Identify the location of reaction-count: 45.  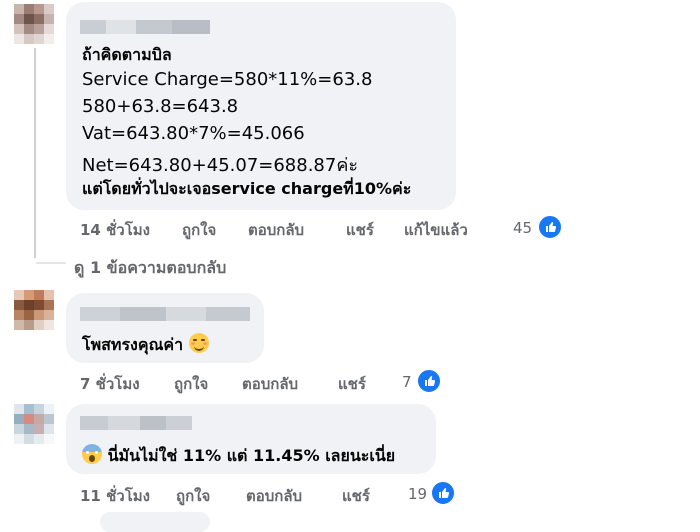
(522, 228).